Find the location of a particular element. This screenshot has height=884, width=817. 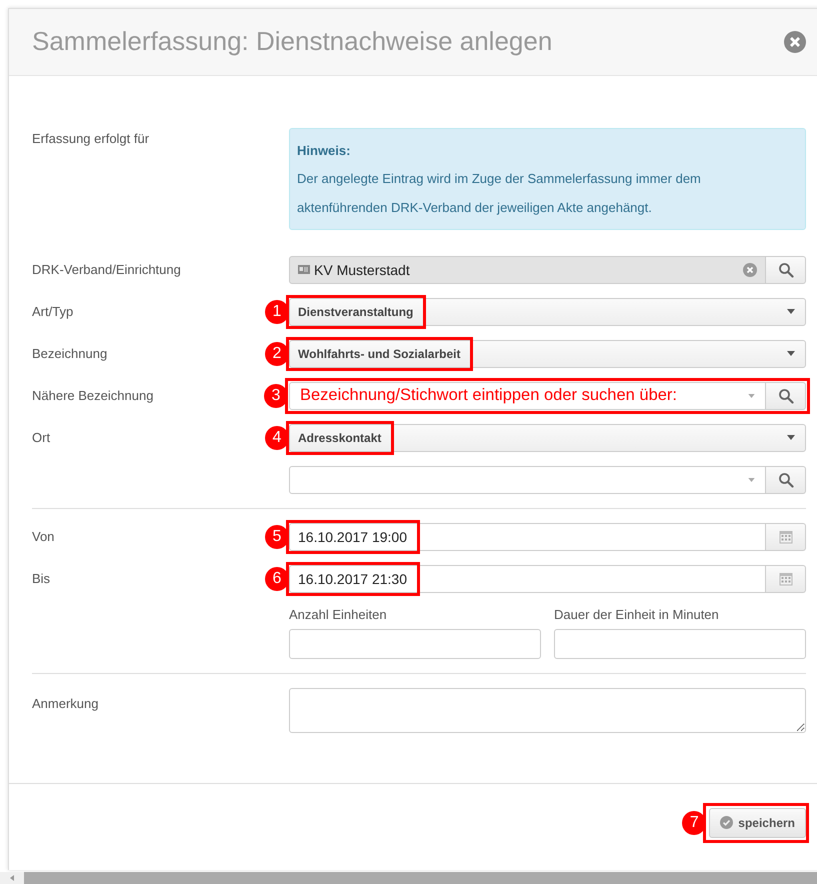

combo-box: Bezeichnung/Stichwort eintippen oder suchen über: is located at coordinates (527, 396).